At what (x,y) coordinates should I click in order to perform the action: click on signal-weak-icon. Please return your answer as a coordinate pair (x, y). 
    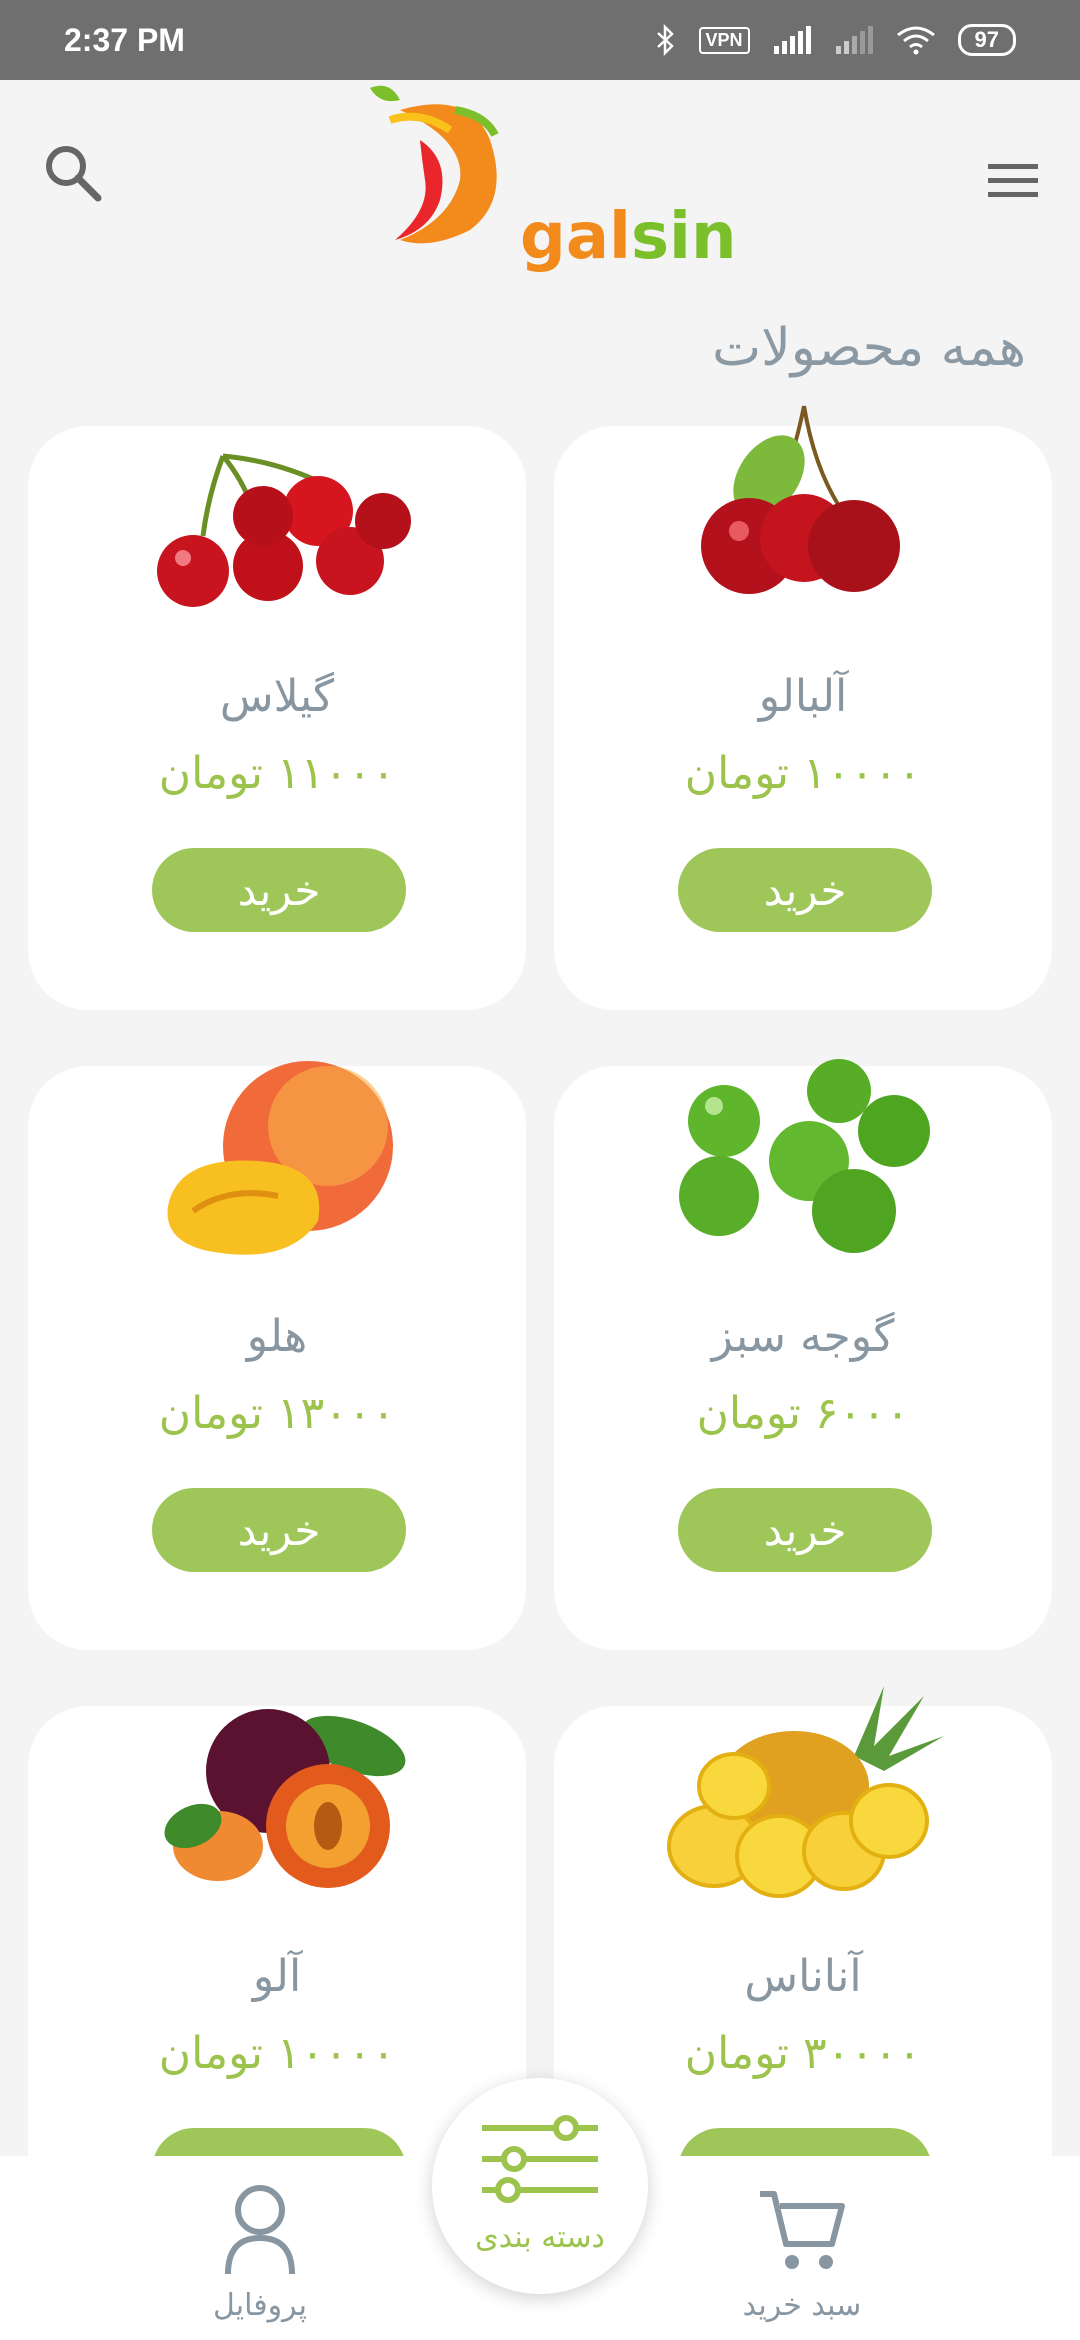
    Looking at the image, I should click on (854, 40).